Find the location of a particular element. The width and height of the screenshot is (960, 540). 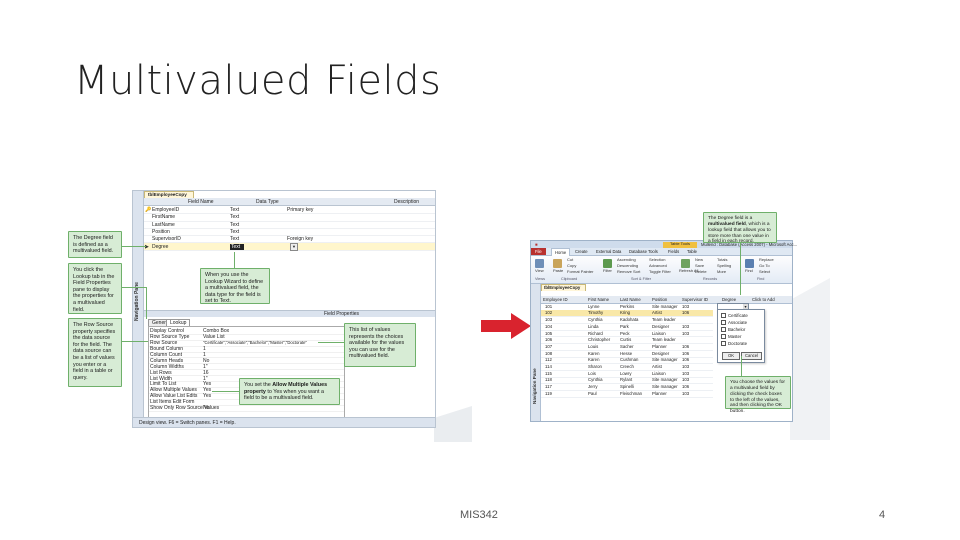

data-type-dropdown-arrow-icon: ▼ is located at coordinates (294, 246).